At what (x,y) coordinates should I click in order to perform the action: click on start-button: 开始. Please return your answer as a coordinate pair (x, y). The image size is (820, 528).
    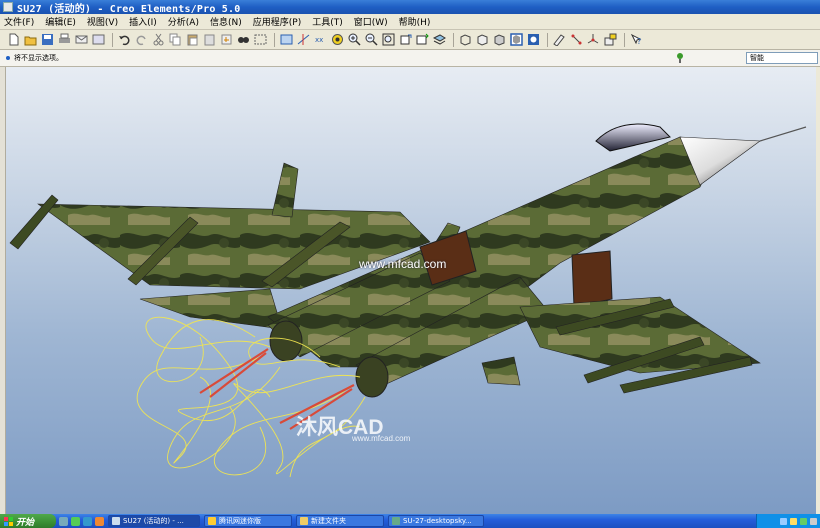
    Looking at the image, I should click on (28, 521).